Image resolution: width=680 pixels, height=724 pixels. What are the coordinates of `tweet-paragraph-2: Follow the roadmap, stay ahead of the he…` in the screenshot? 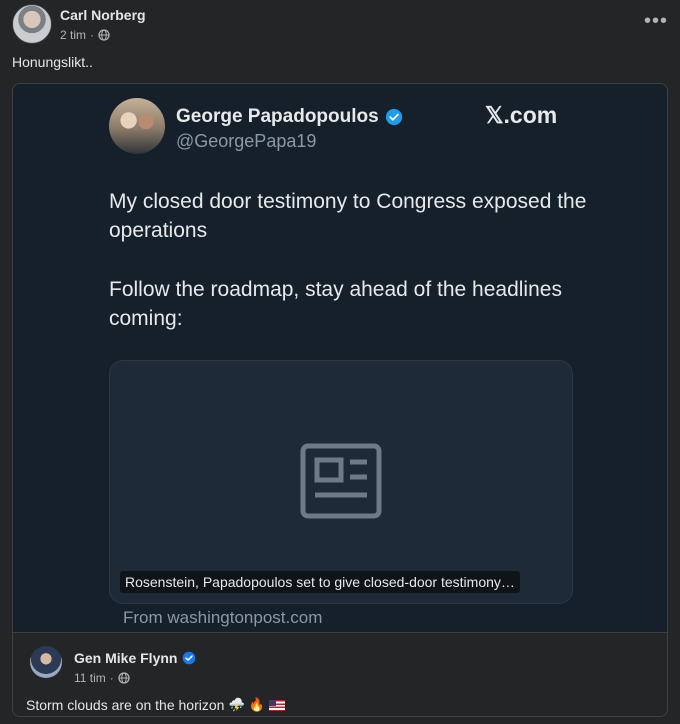 It's located at (335, 304).